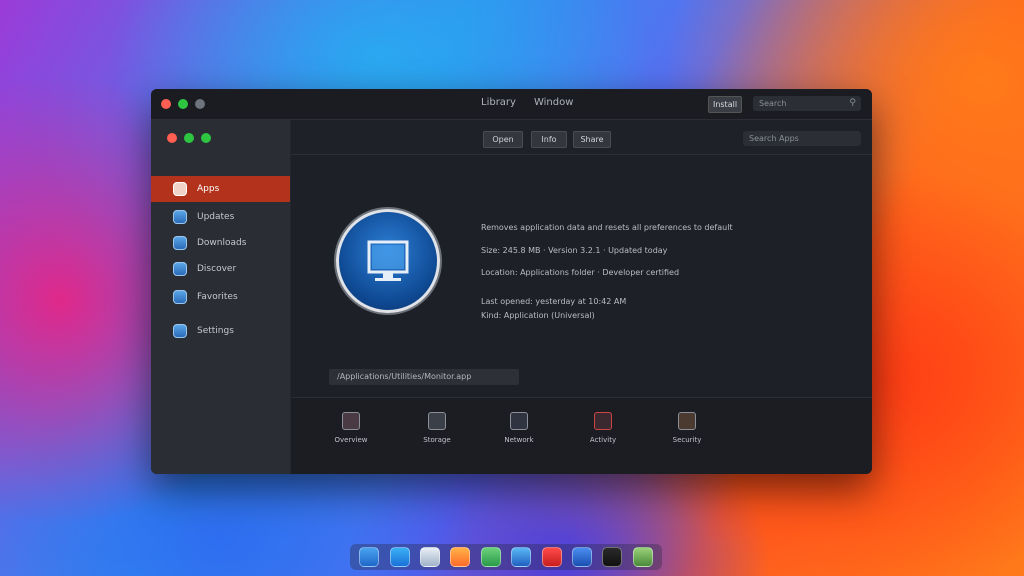 This screenshot has width=1024, height=576. I want to click on search-icon: ⚲, so click(852, 103).